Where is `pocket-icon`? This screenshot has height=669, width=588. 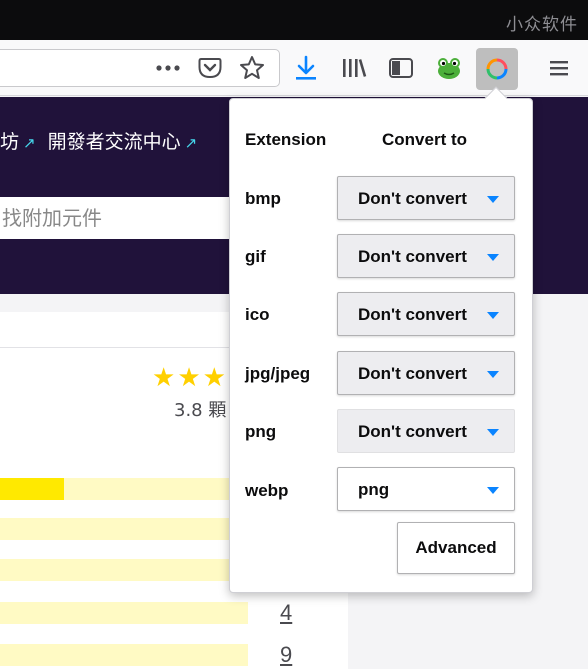 pocket-icon is located at coordinates (210, 68).